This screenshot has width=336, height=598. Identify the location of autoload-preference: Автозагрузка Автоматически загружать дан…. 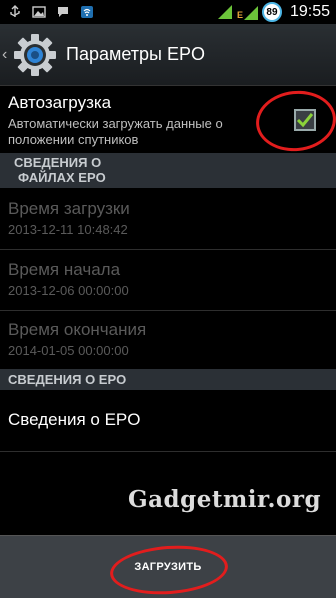
(168, 121).